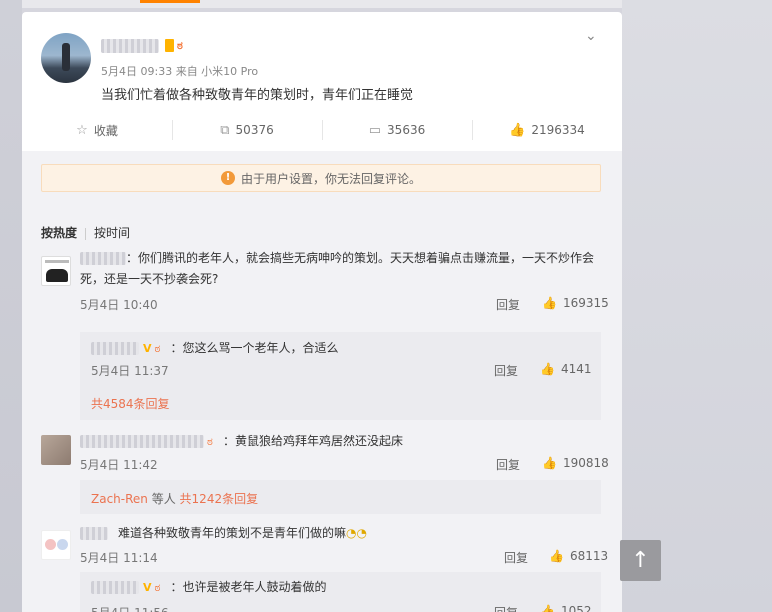 This screenshot has height=612, width=772. Describe the element at coordinates (566, 369) in the screenshot. I see `sub-like-button: 👍 4141` at that location.